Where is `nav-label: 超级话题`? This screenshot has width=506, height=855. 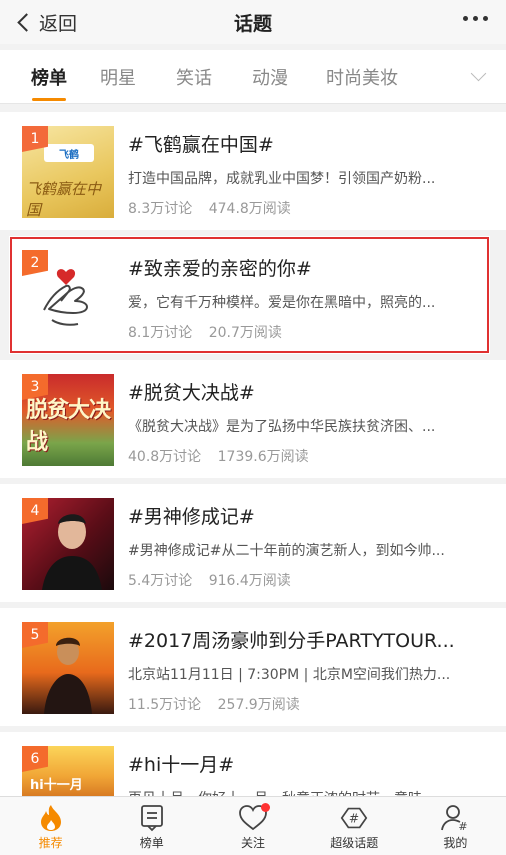
nav-label: 超级话题 is located at coordinates (354, 843).